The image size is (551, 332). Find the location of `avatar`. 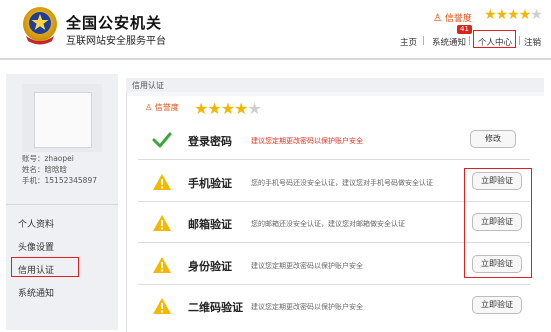

avatar is located at coordinates (63, 120).